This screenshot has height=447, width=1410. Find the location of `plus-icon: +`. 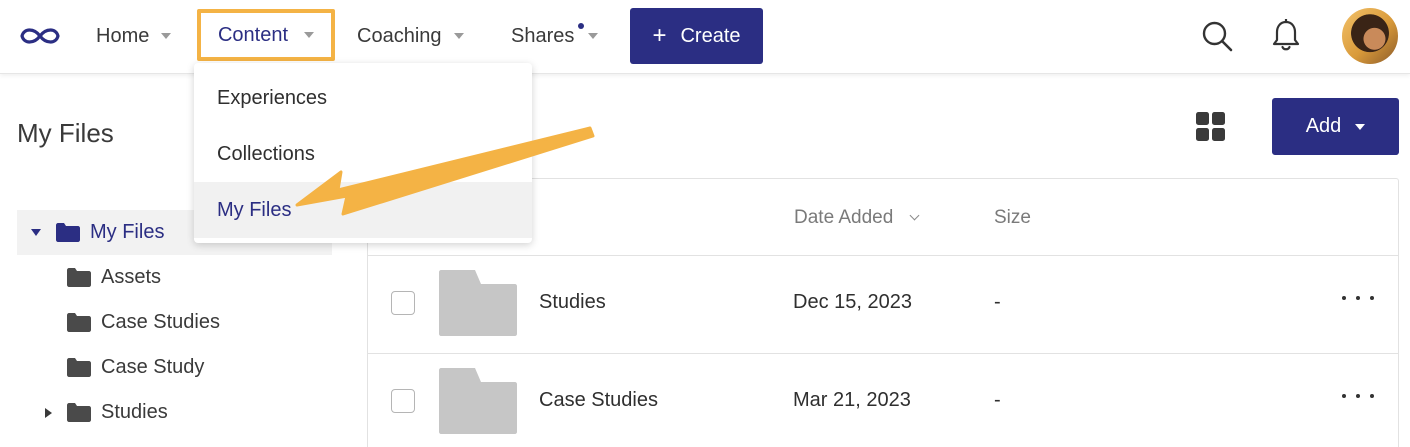

plus-icon: + is located at coordinates (659, 35).